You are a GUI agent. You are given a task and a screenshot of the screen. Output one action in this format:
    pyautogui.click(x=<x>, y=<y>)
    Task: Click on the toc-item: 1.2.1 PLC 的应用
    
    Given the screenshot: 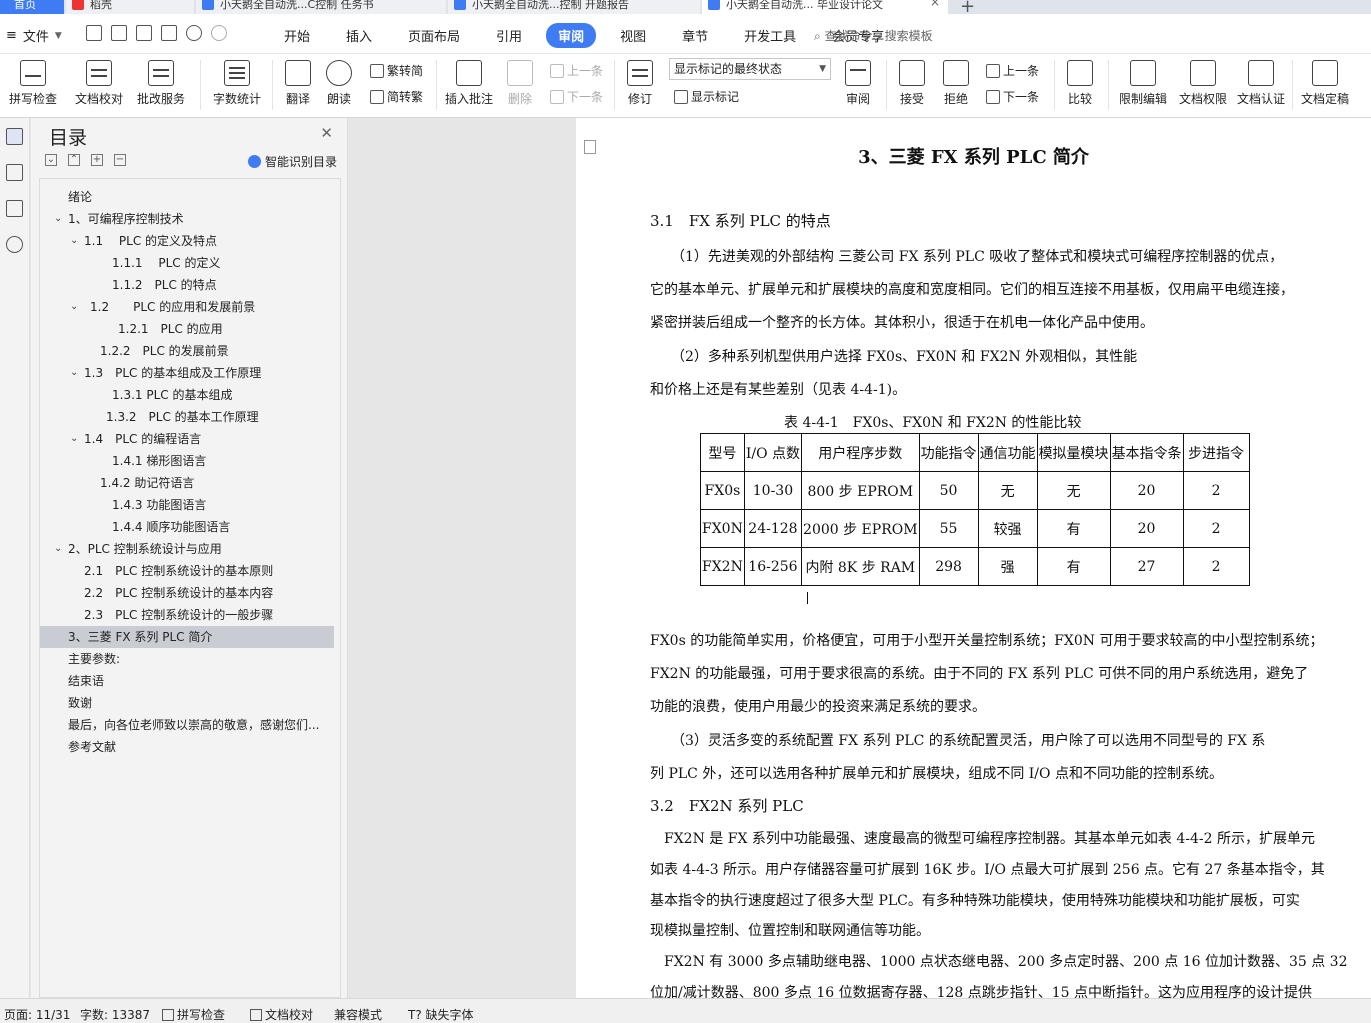 What is the action you would take?
    pyautogui.click(x=187, y=329)
    